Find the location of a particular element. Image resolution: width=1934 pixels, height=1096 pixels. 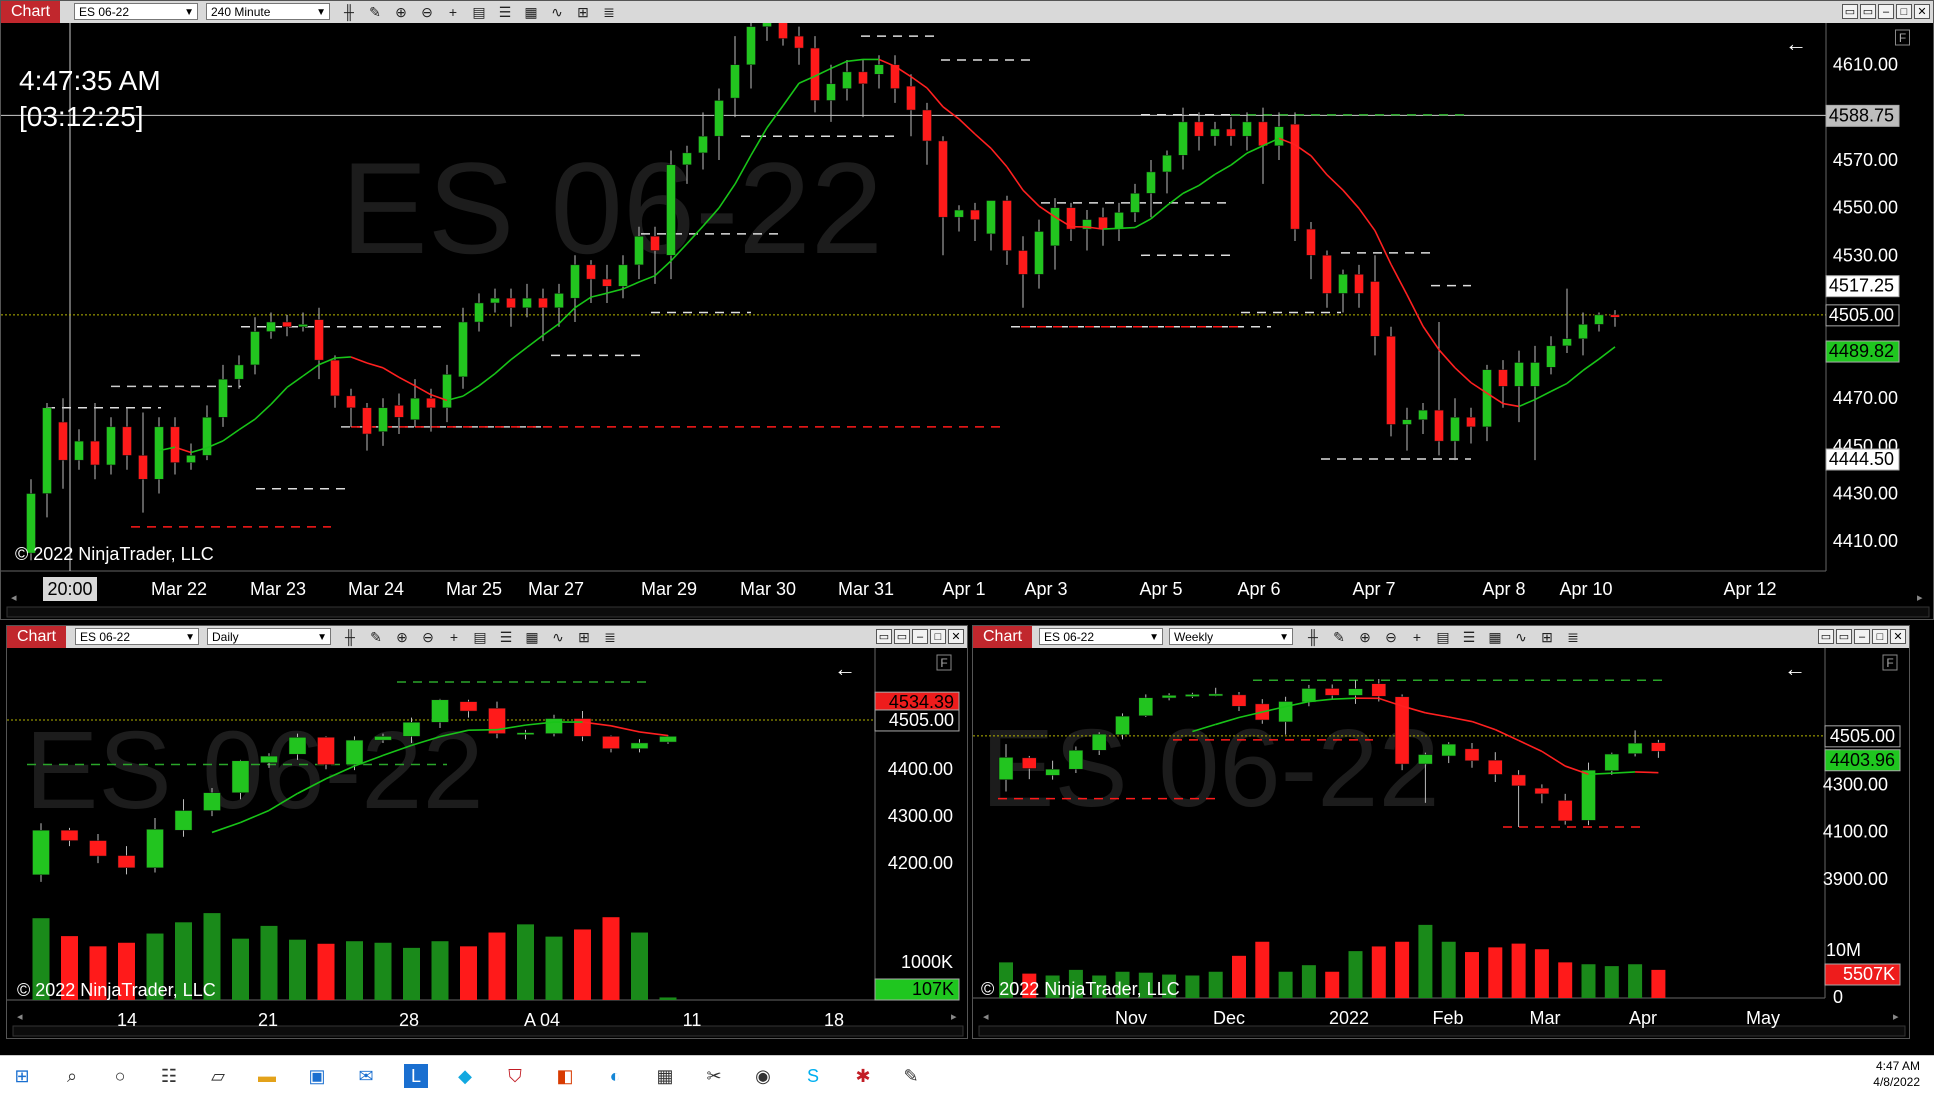

price-axis-label: 4530.00 is located at coordinates (1865, 255).